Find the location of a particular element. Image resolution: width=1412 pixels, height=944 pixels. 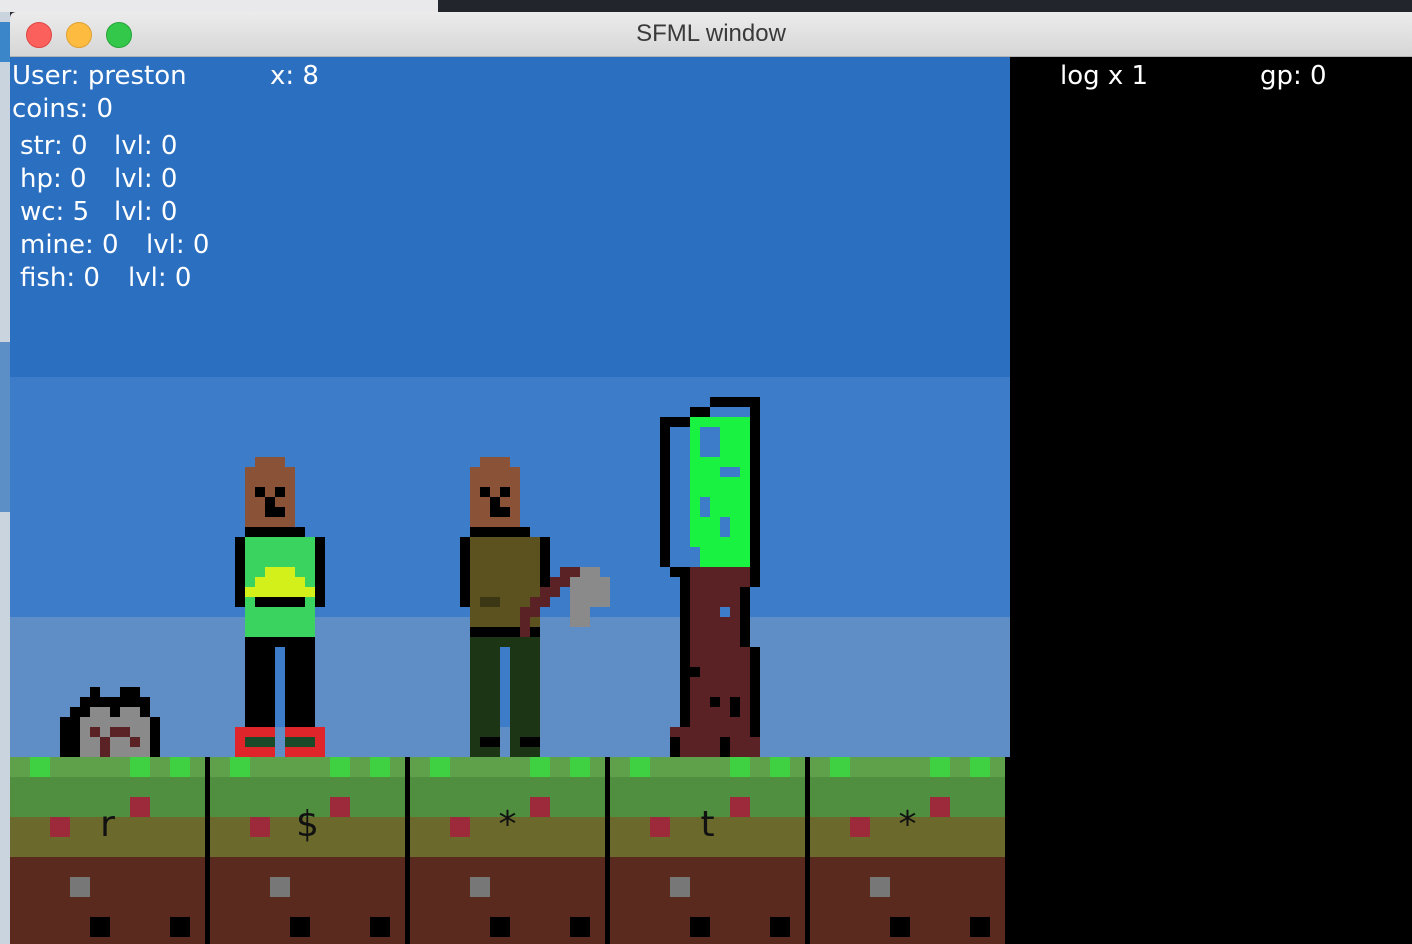

tree-sprite is located at coordinates (715, 577).